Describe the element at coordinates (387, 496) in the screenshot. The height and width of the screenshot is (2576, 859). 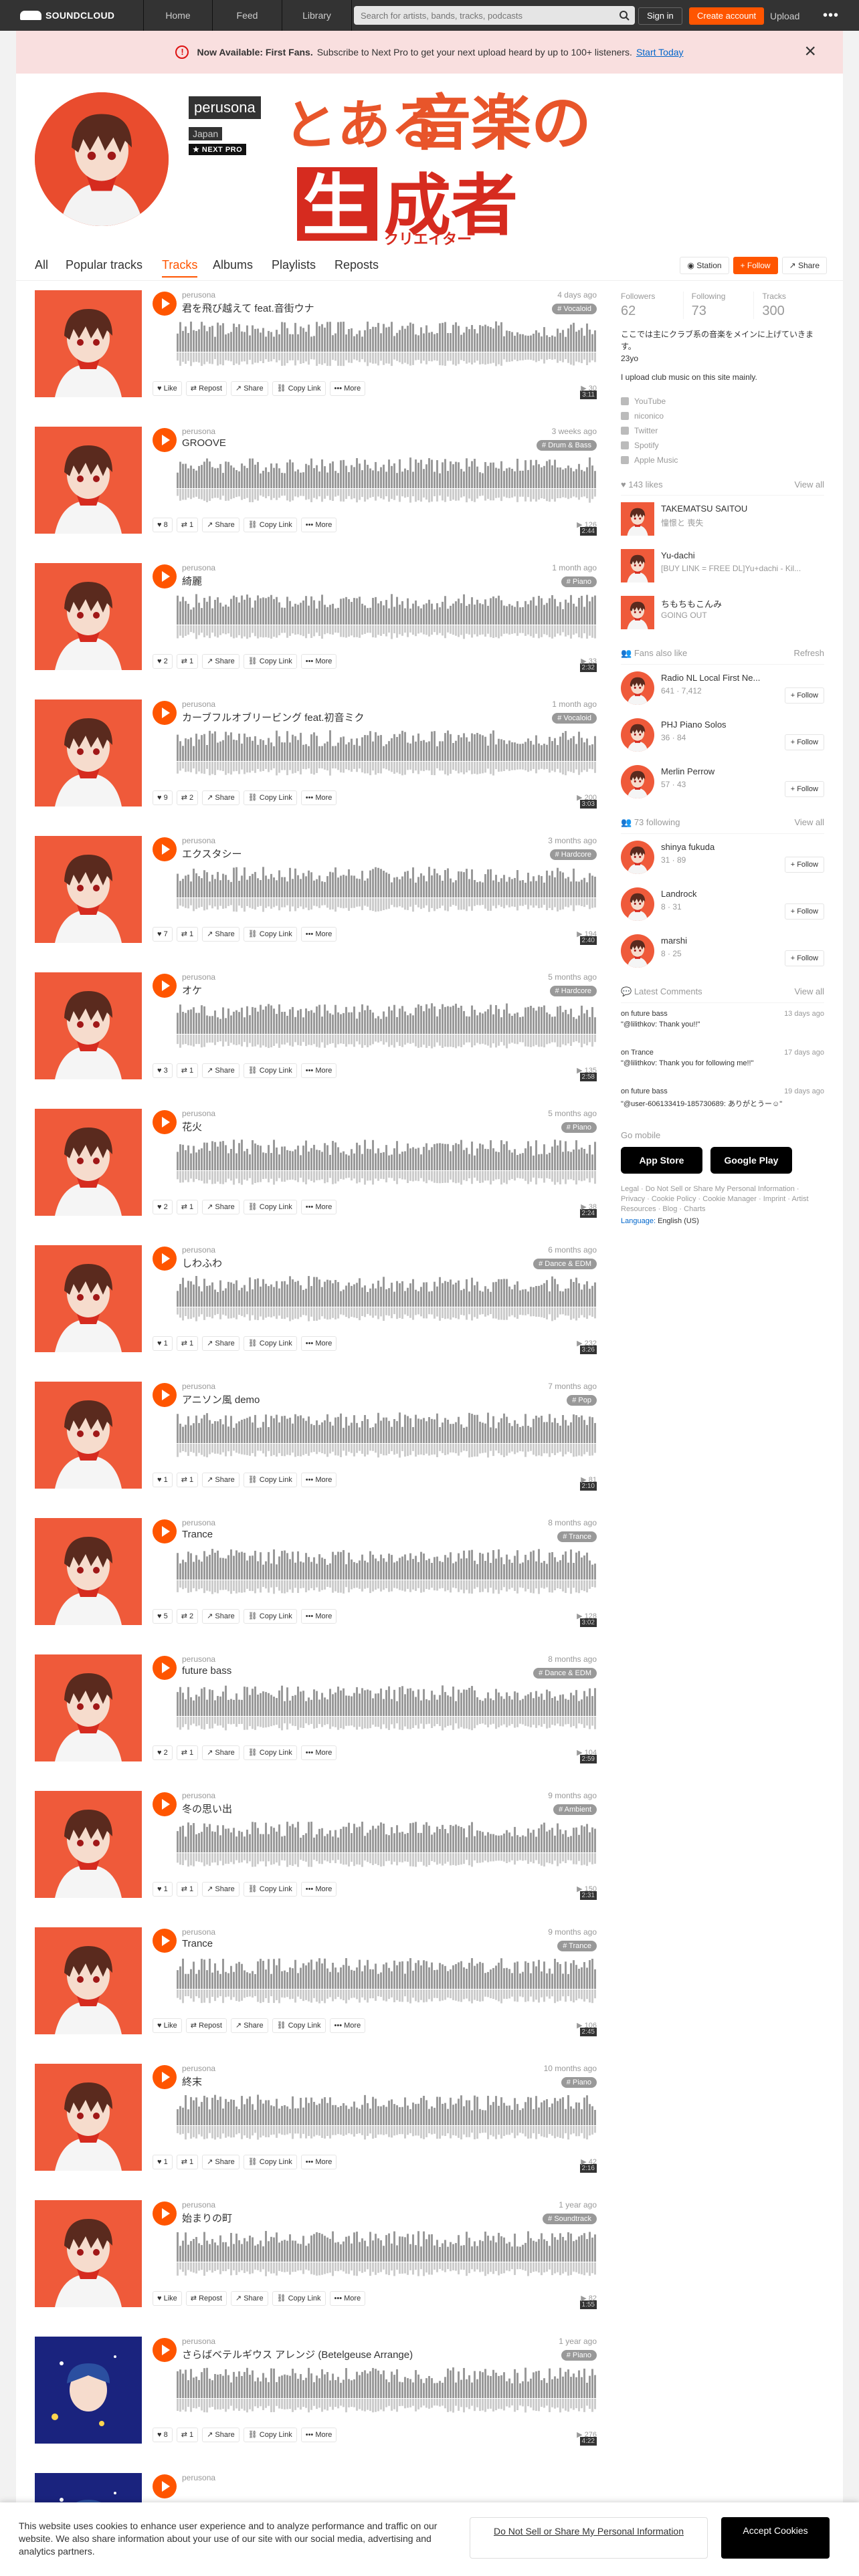
I see `waveform-container: 2:44` at that location.